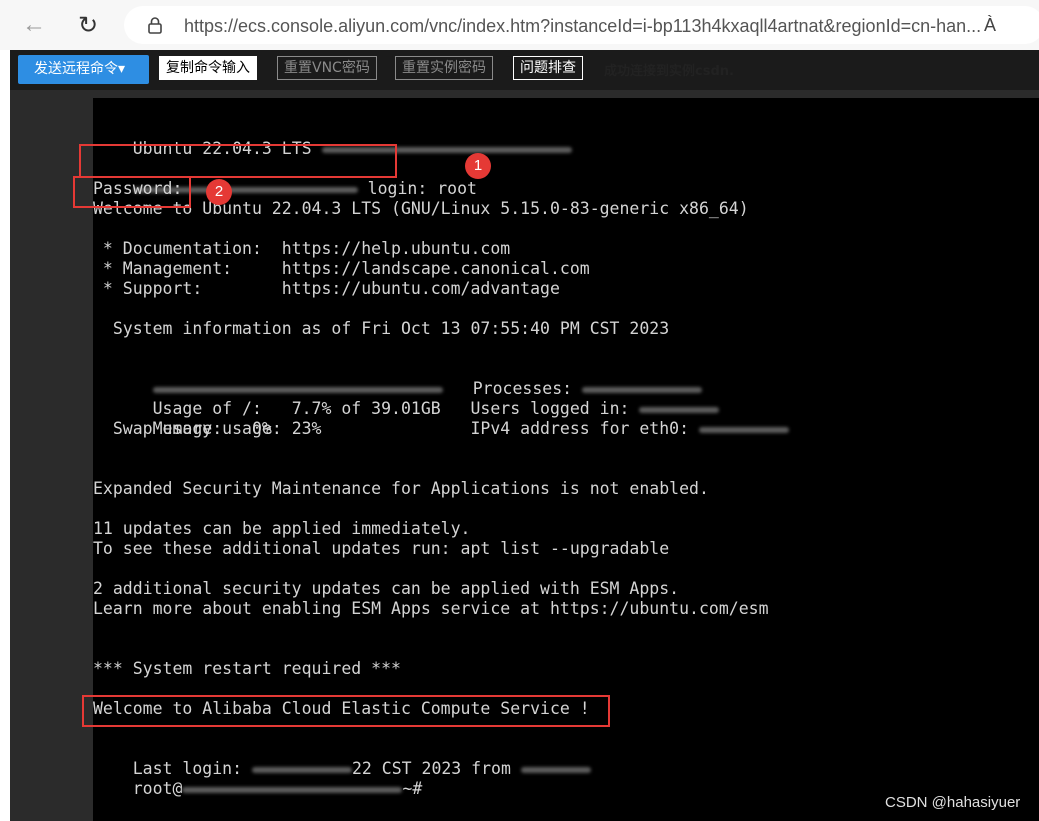 The height and width of the screenshot is (821, 1039). What do you see at coordinates (182, 428) in the screenshot?
I see `terminal-line: Swap usage: 0%` at bounding box center [182, 428].